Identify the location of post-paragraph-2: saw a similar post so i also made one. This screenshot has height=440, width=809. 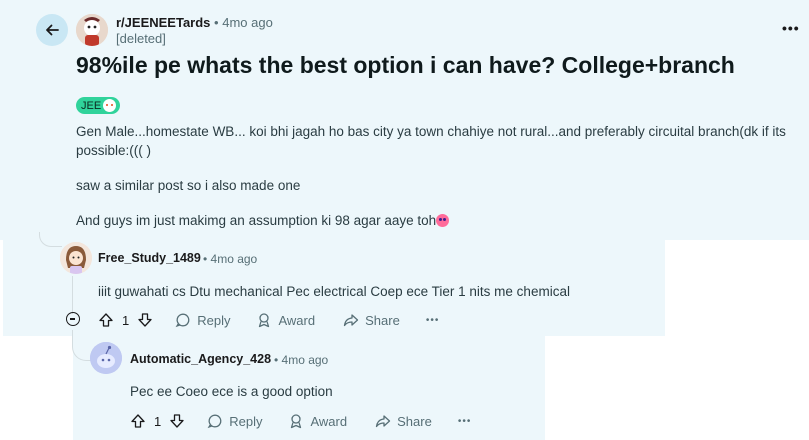
(188, 185).